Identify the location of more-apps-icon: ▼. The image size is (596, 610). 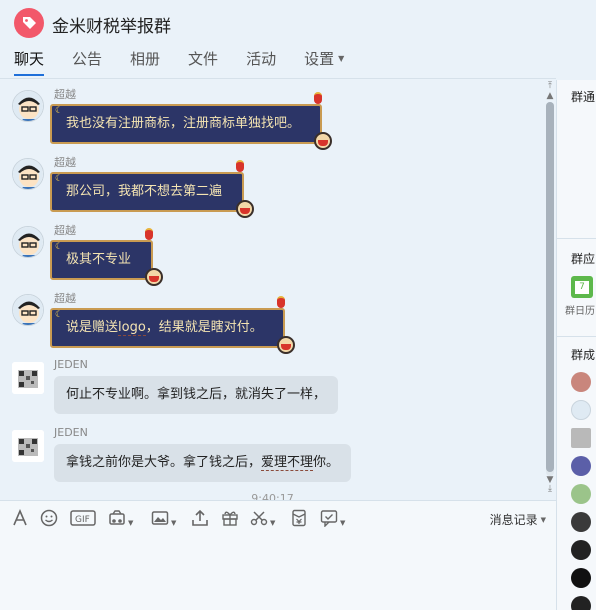
(332, 519).